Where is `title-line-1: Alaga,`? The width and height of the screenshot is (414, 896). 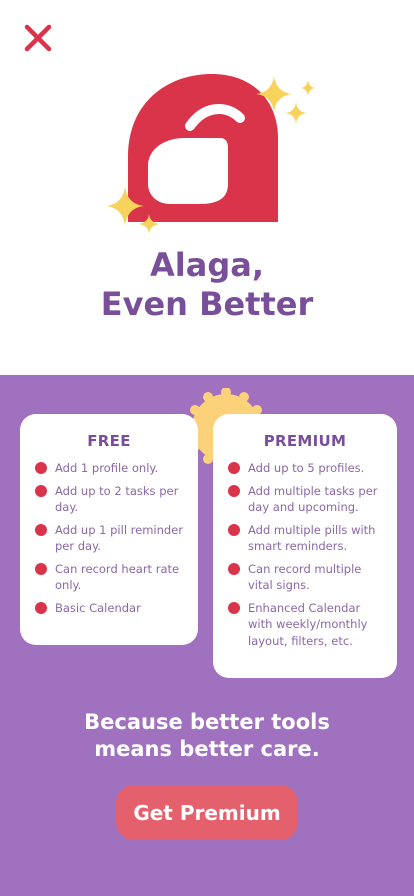 title-line-1: Alaga, is located at coordinates (207, 265).